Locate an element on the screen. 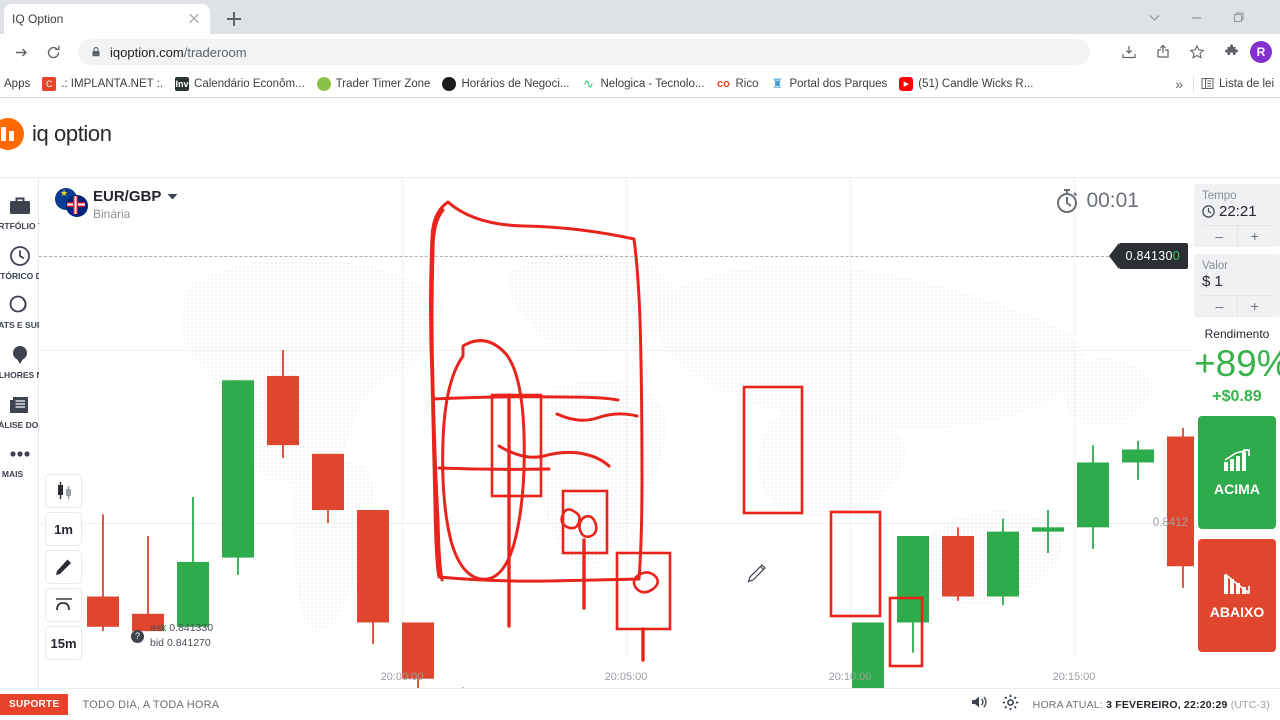  bookmark-star-icon is located at coordinates (1197, 52).